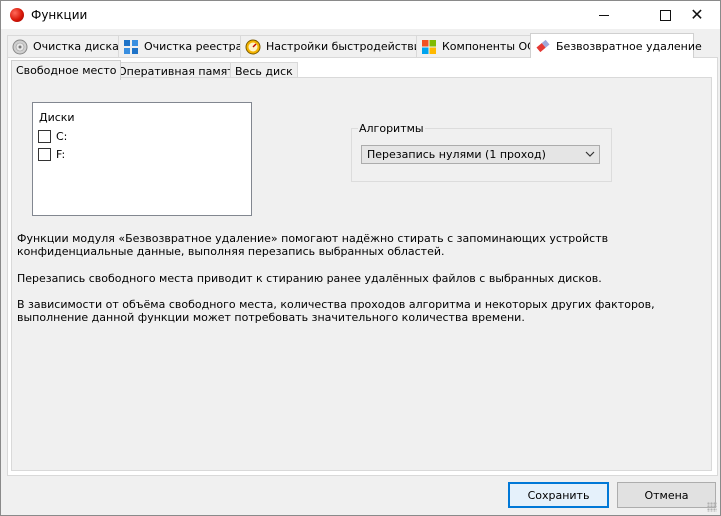 The image size is (721, 516). What do you see at coordinates (51, 154) in the screenshot?
I see `disk-f-row: F:` at bounding box center [51, 154].